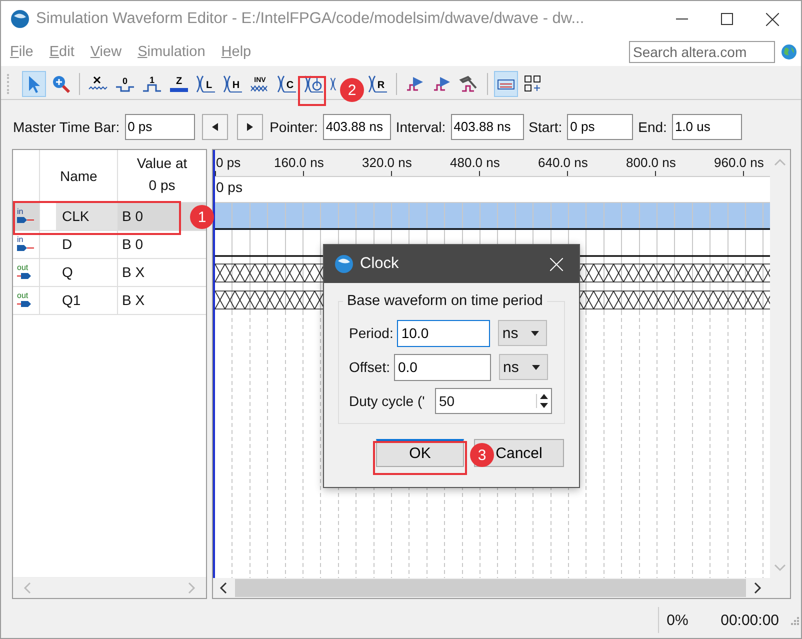 The width and height of the screenshot is (802, 639). Describe the element at coordinates (442, 367) in the screenshot. I see `offset-field: 0.0` at that location.